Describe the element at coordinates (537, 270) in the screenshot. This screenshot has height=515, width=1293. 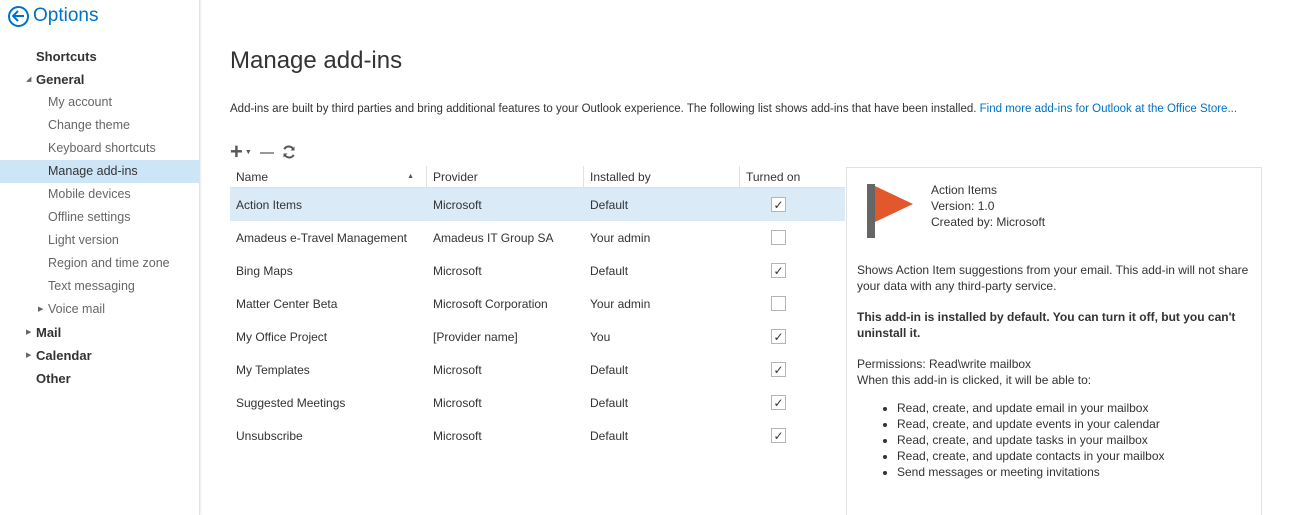
I see `table-row: Bing Maps Microsoft Default ✓` at that location.